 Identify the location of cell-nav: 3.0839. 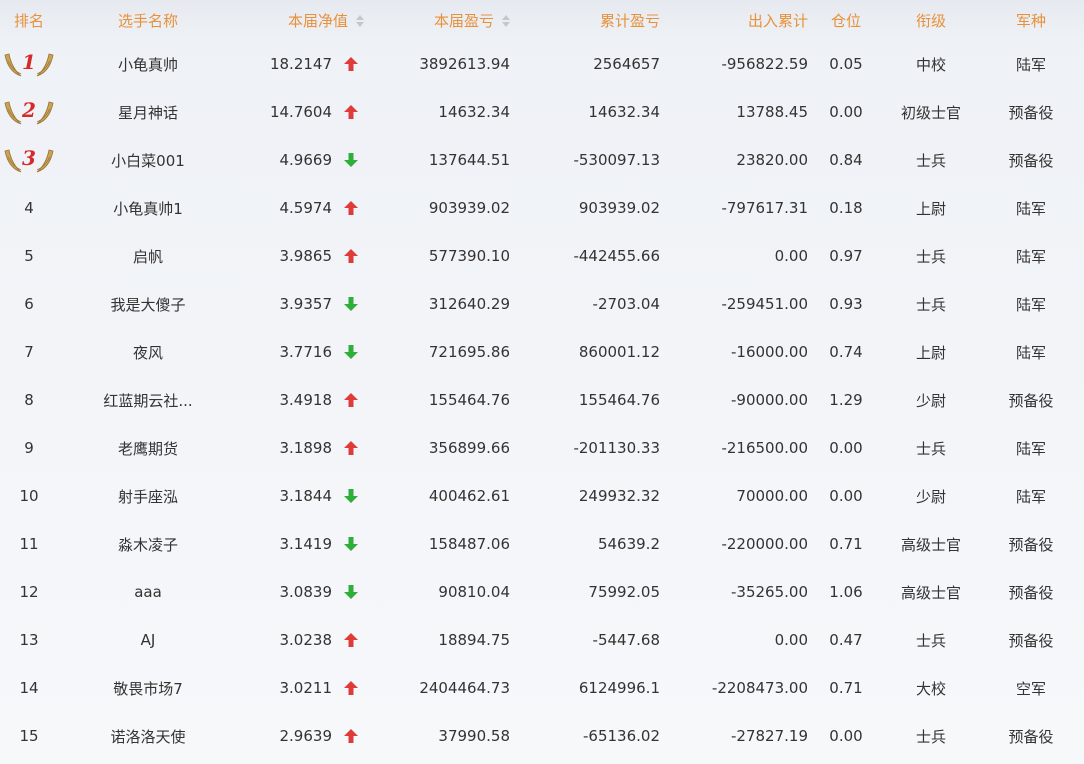
(303, 592).